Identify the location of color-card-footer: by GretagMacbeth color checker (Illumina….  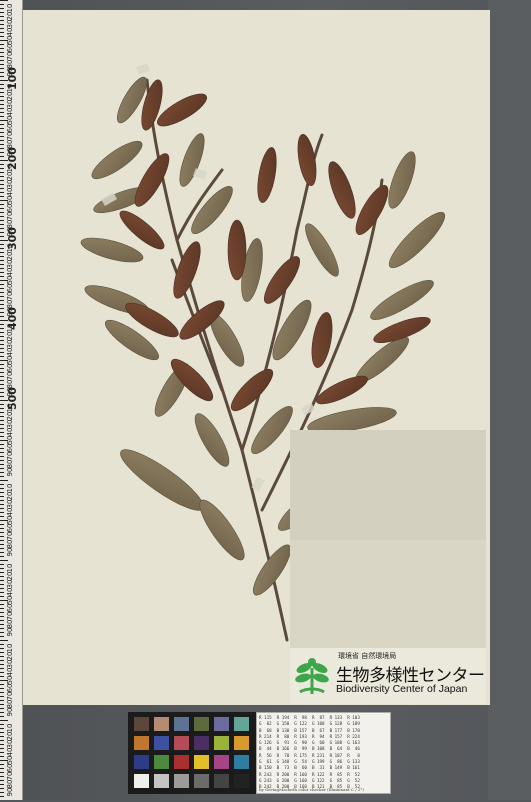
(311, 789).